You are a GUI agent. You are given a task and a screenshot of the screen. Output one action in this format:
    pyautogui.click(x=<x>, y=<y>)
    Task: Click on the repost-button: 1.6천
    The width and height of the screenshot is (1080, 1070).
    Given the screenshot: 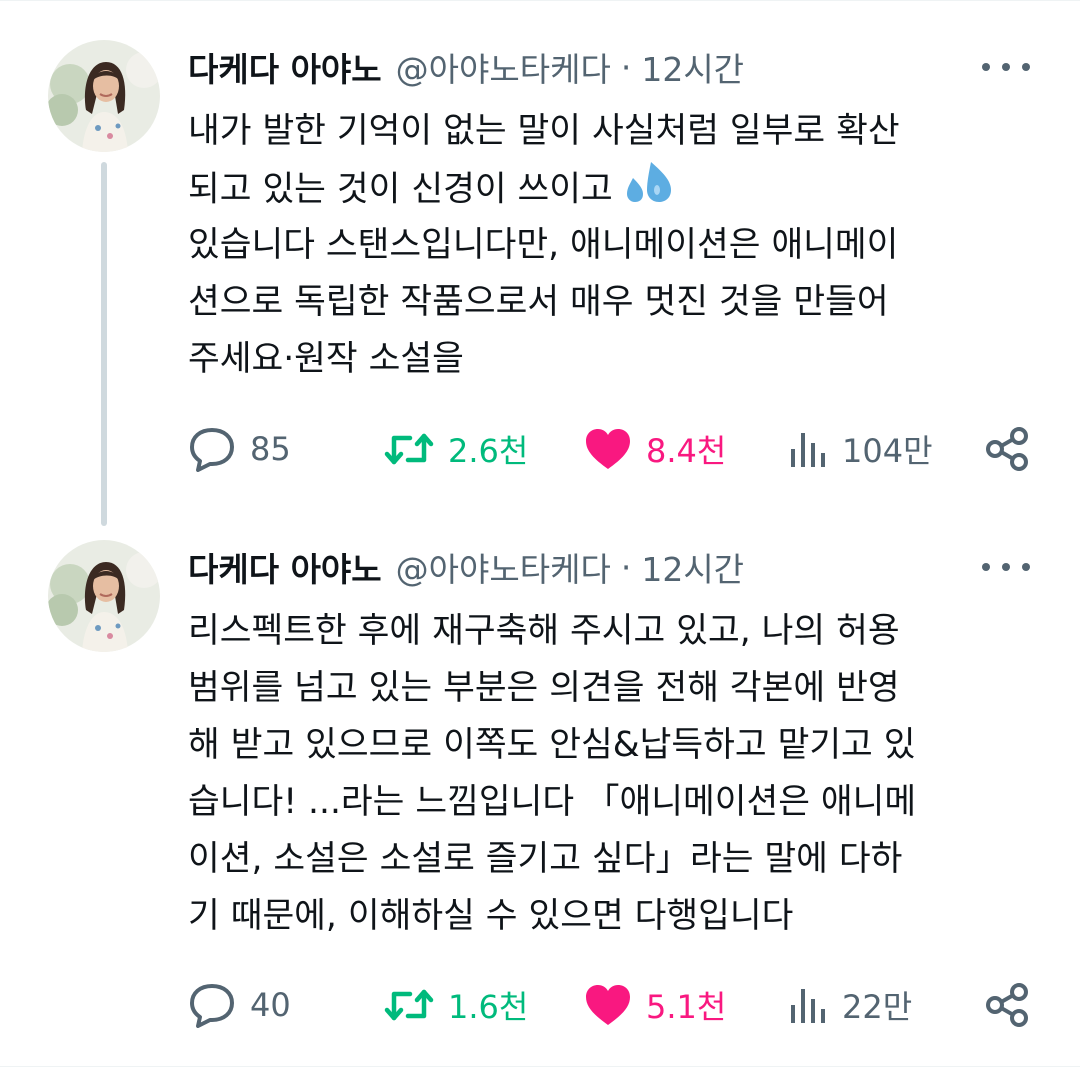 What is the action you would take?
    pyautogui.click(x=456, y=1005)
    